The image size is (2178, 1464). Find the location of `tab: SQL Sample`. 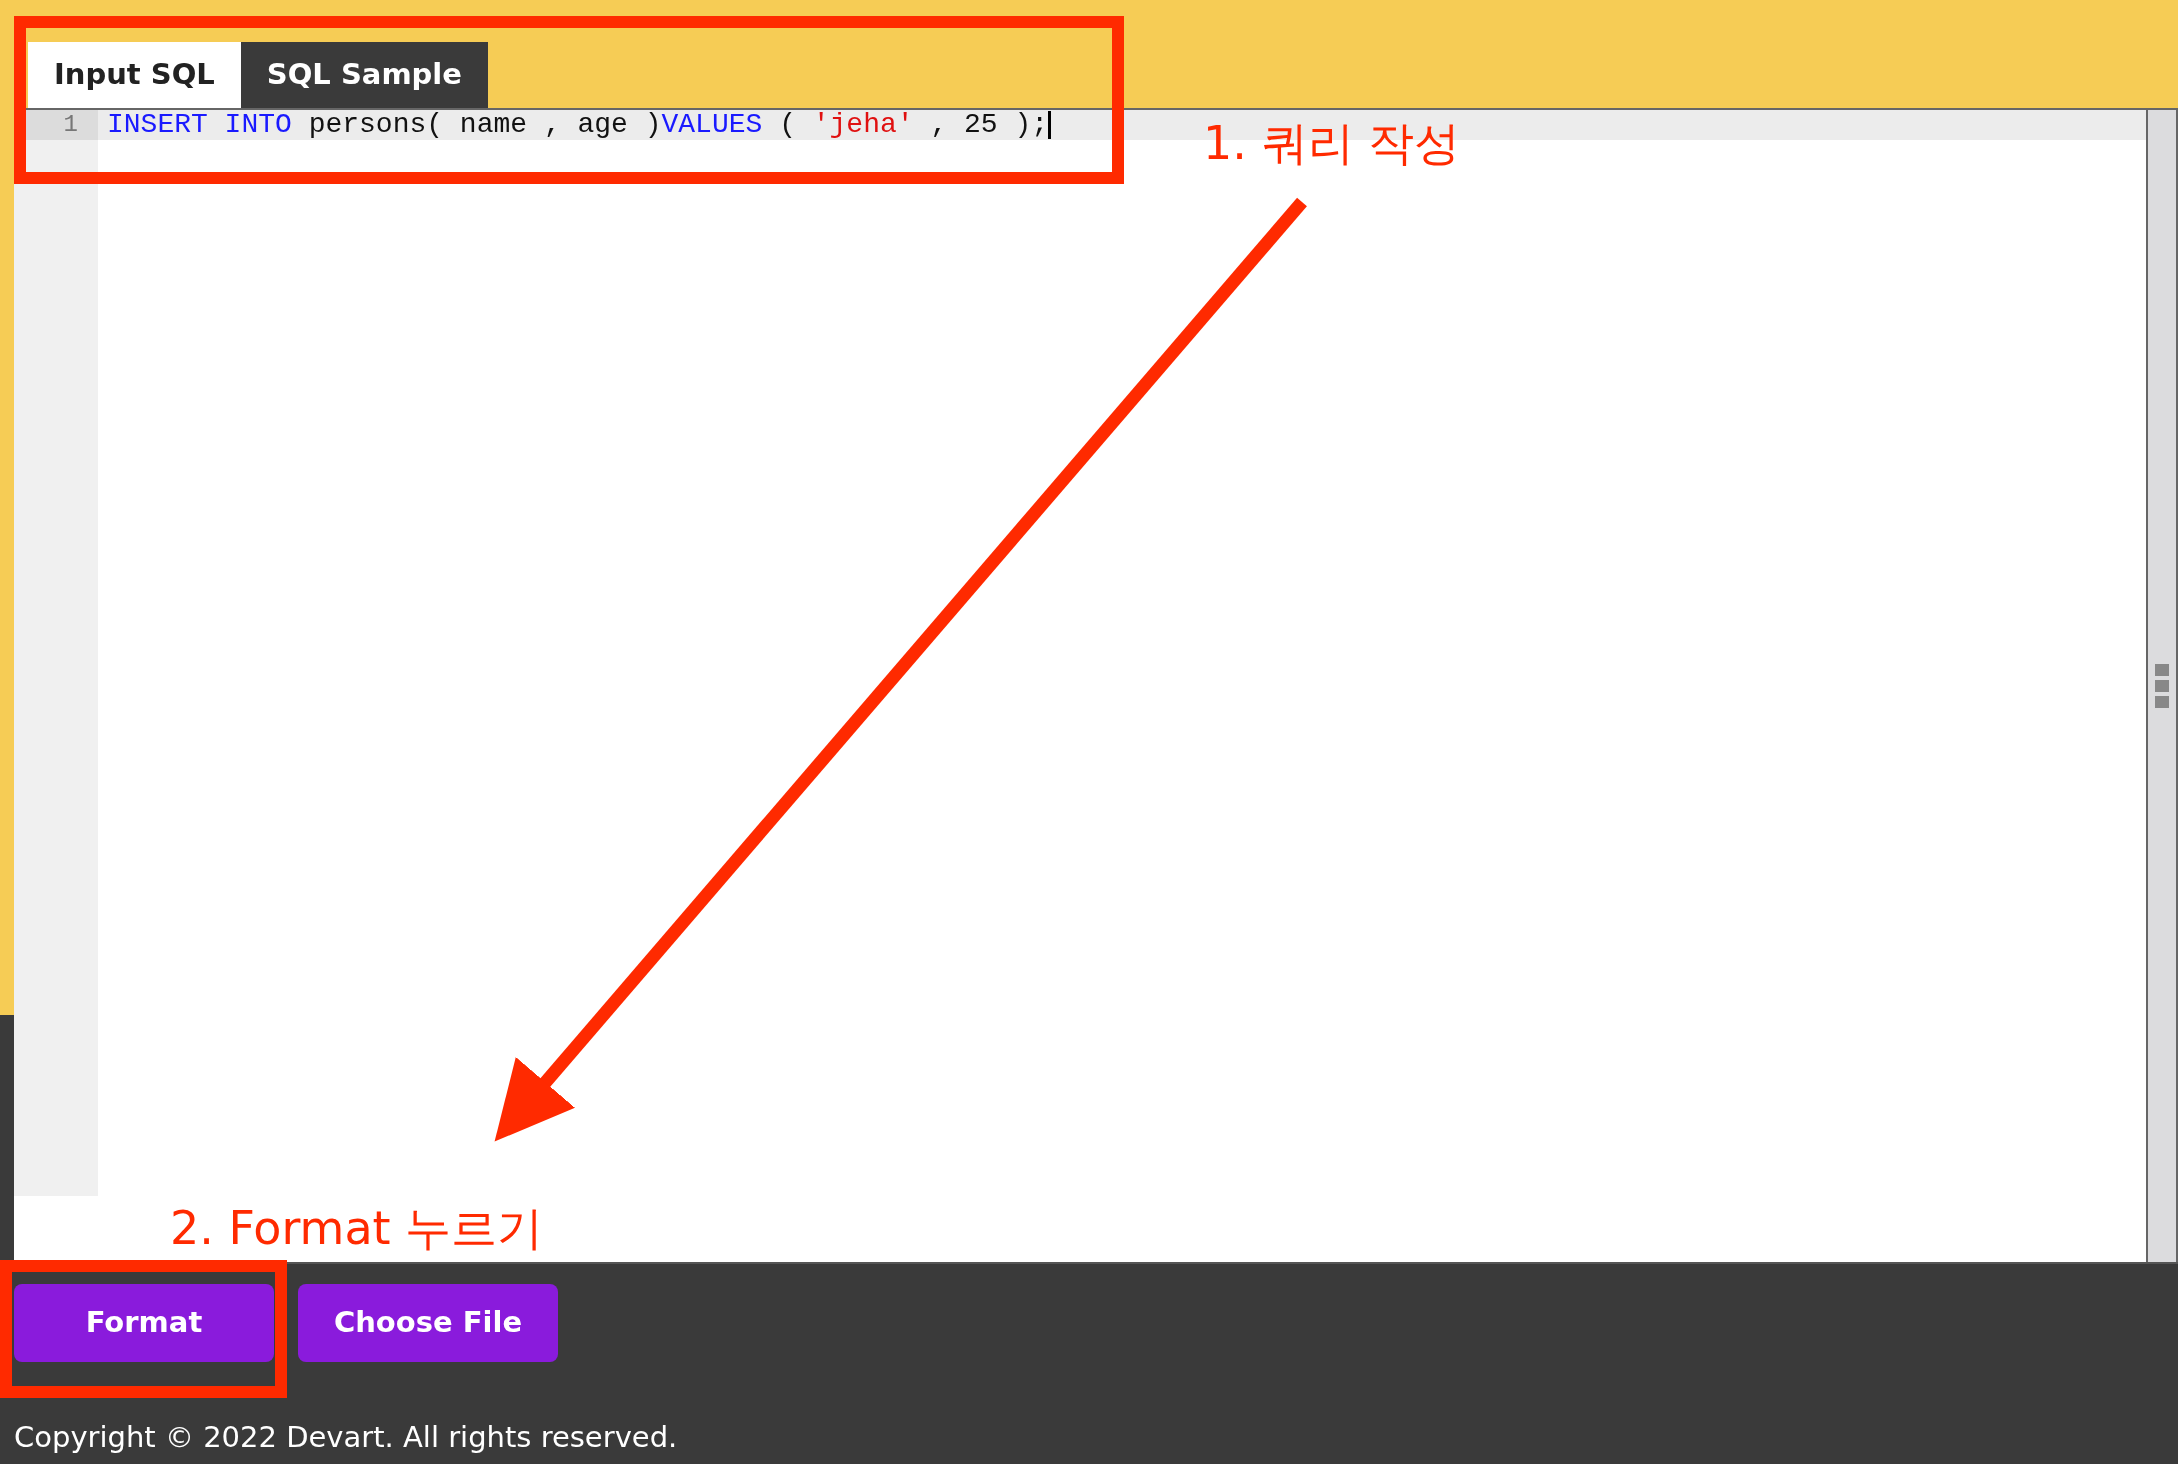

tab: SQL Sample is located at coordinates (364, 75).